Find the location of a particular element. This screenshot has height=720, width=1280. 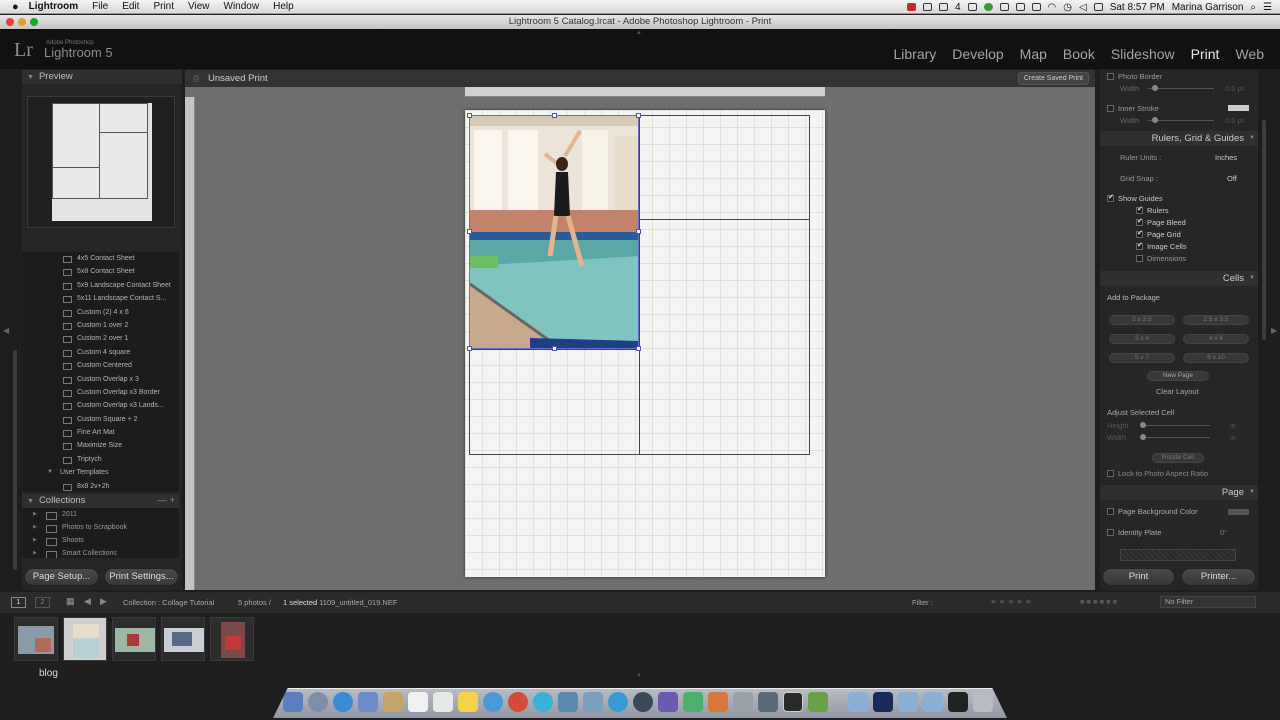

collection-item: 2011 is located at coordinates (100, 514).